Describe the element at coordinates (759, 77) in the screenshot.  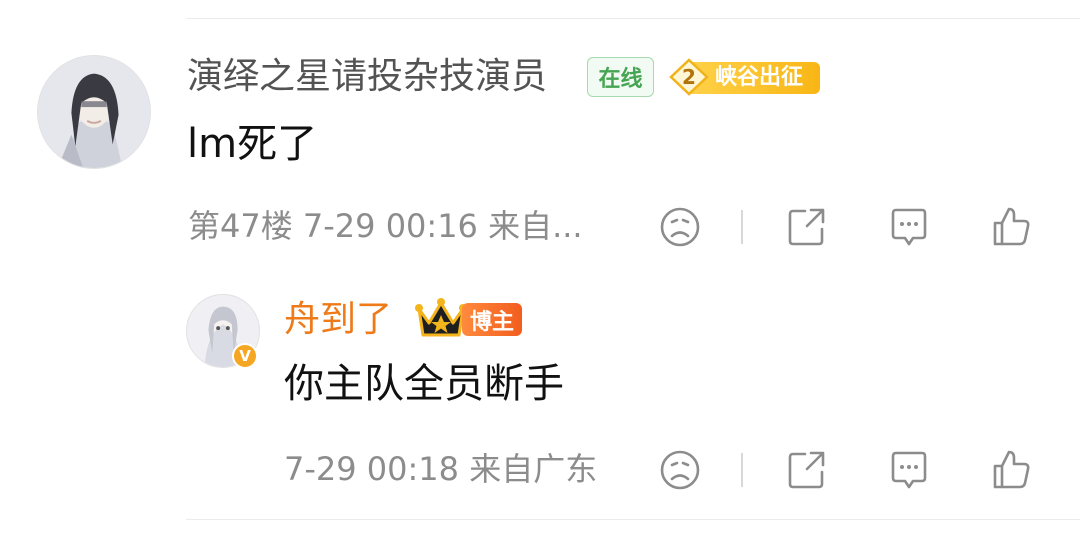
I see `rank-label: 峡谷出征` at that location.